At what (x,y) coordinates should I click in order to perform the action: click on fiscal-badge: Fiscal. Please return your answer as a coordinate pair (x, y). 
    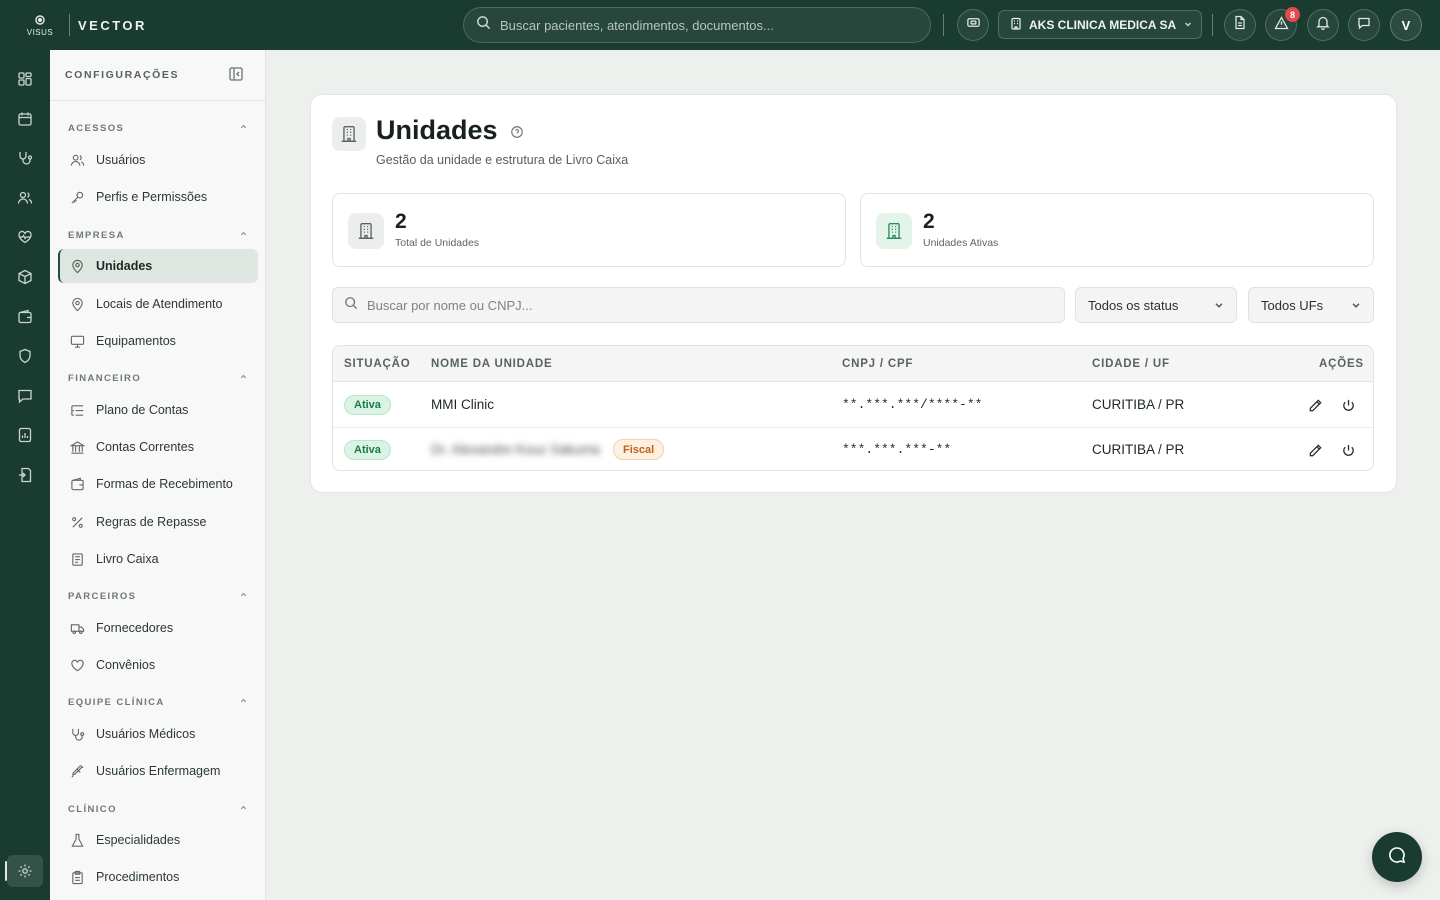
    Looking at the image, I should click on (639, 449).